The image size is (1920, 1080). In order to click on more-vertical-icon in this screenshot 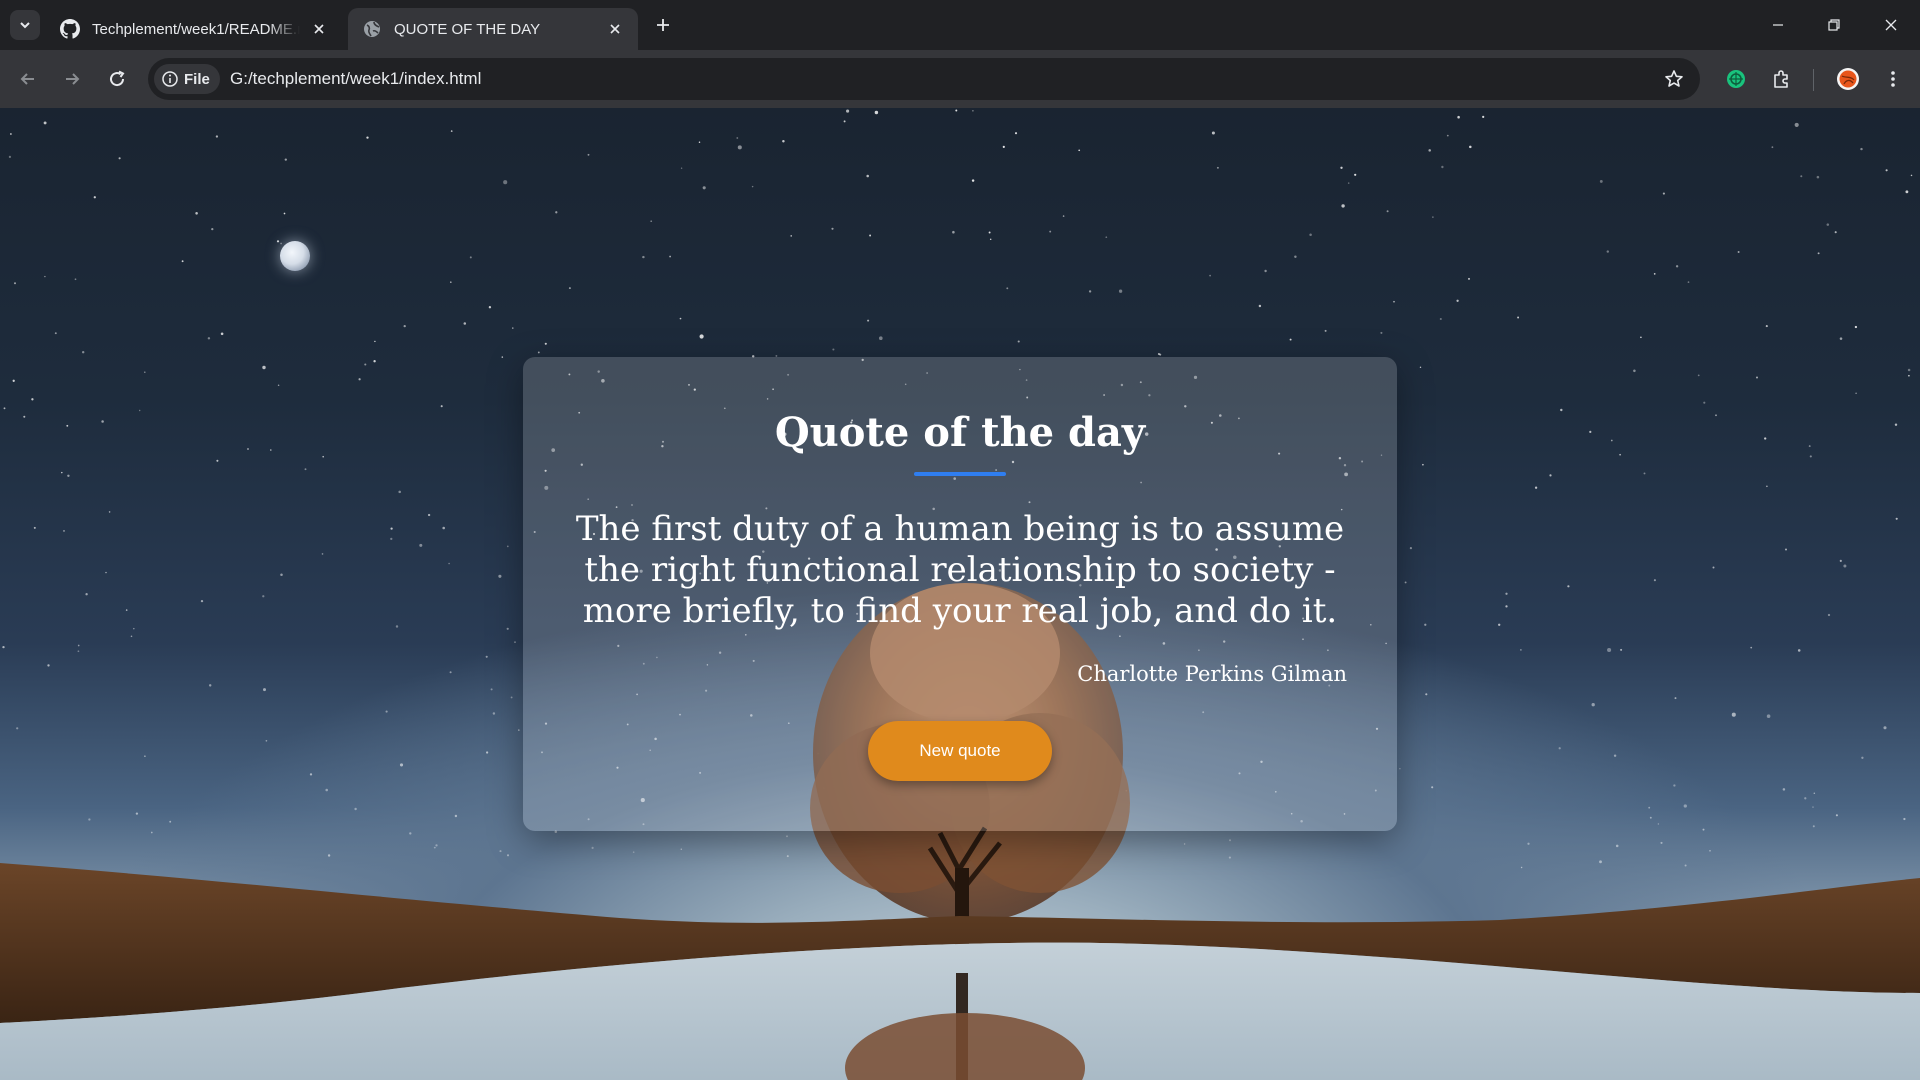, I will do `click(1893, 79)`.